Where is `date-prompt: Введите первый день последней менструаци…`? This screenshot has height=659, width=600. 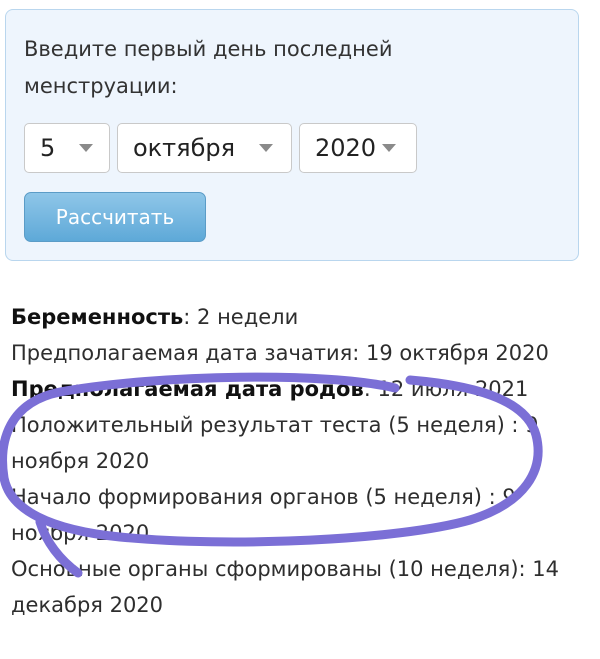
date-prompt: Введите первый день последней менструаци… is located at coordinates (208, 67).